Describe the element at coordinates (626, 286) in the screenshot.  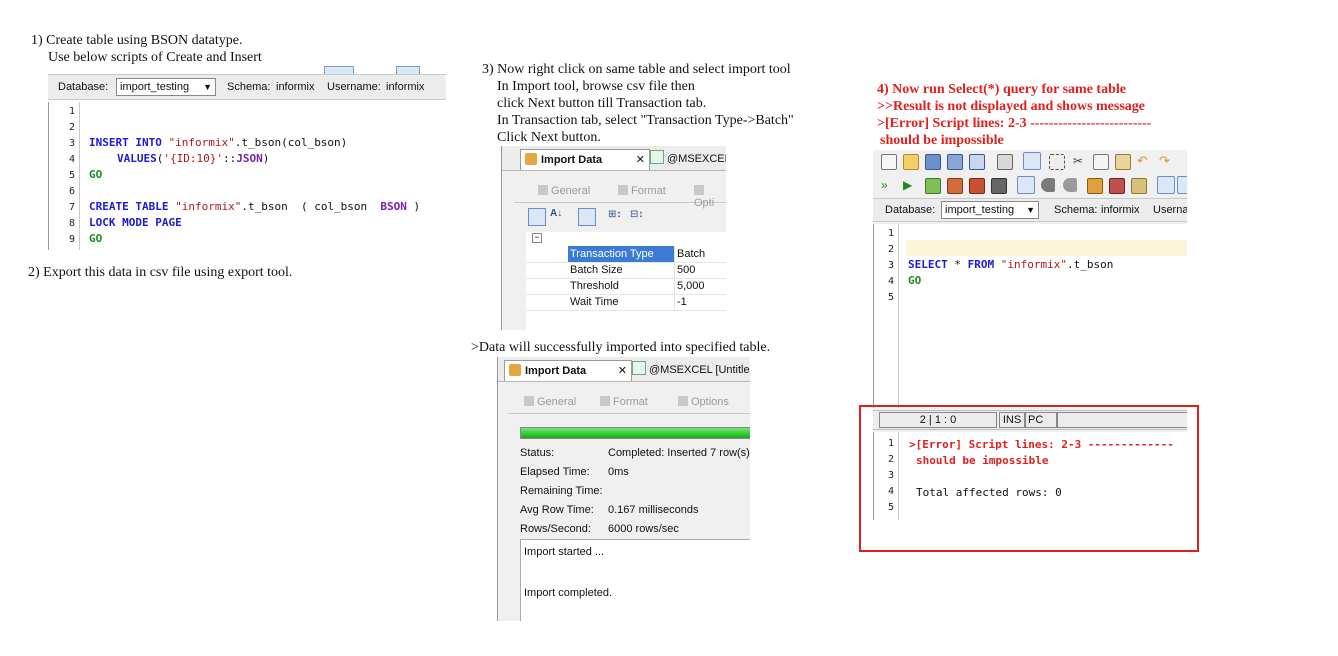
I see `property-row: Threshold 5,000` at that location.